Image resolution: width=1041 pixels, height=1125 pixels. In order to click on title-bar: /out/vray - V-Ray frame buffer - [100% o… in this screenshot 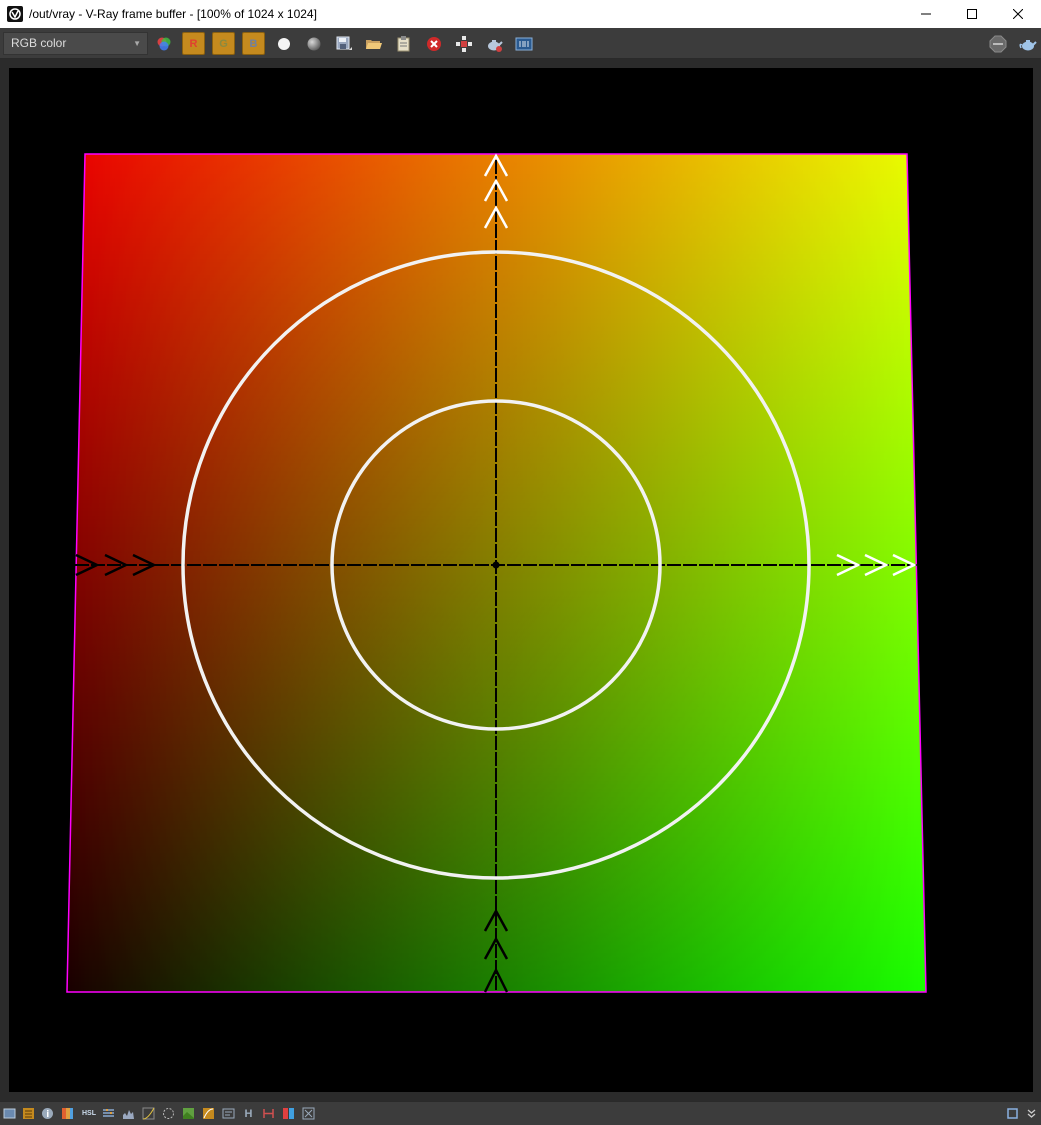, I will do `click(520, 14)`.